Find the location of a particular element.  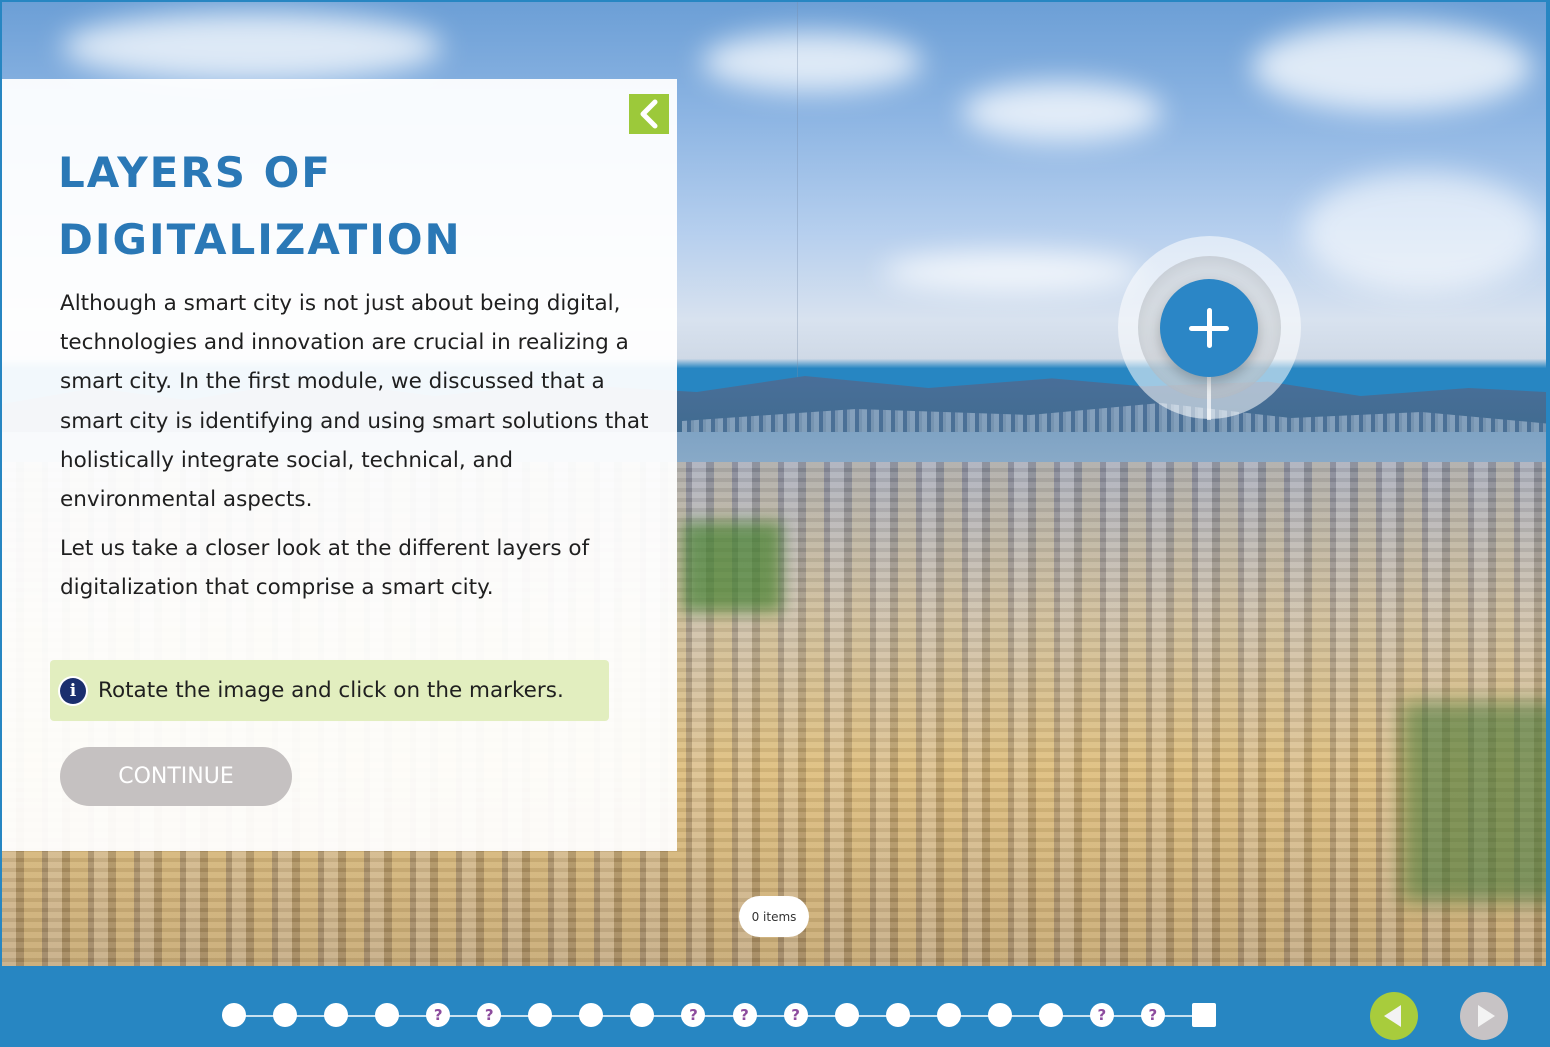

hotspot-marker is located at coordinates (1209, 328).